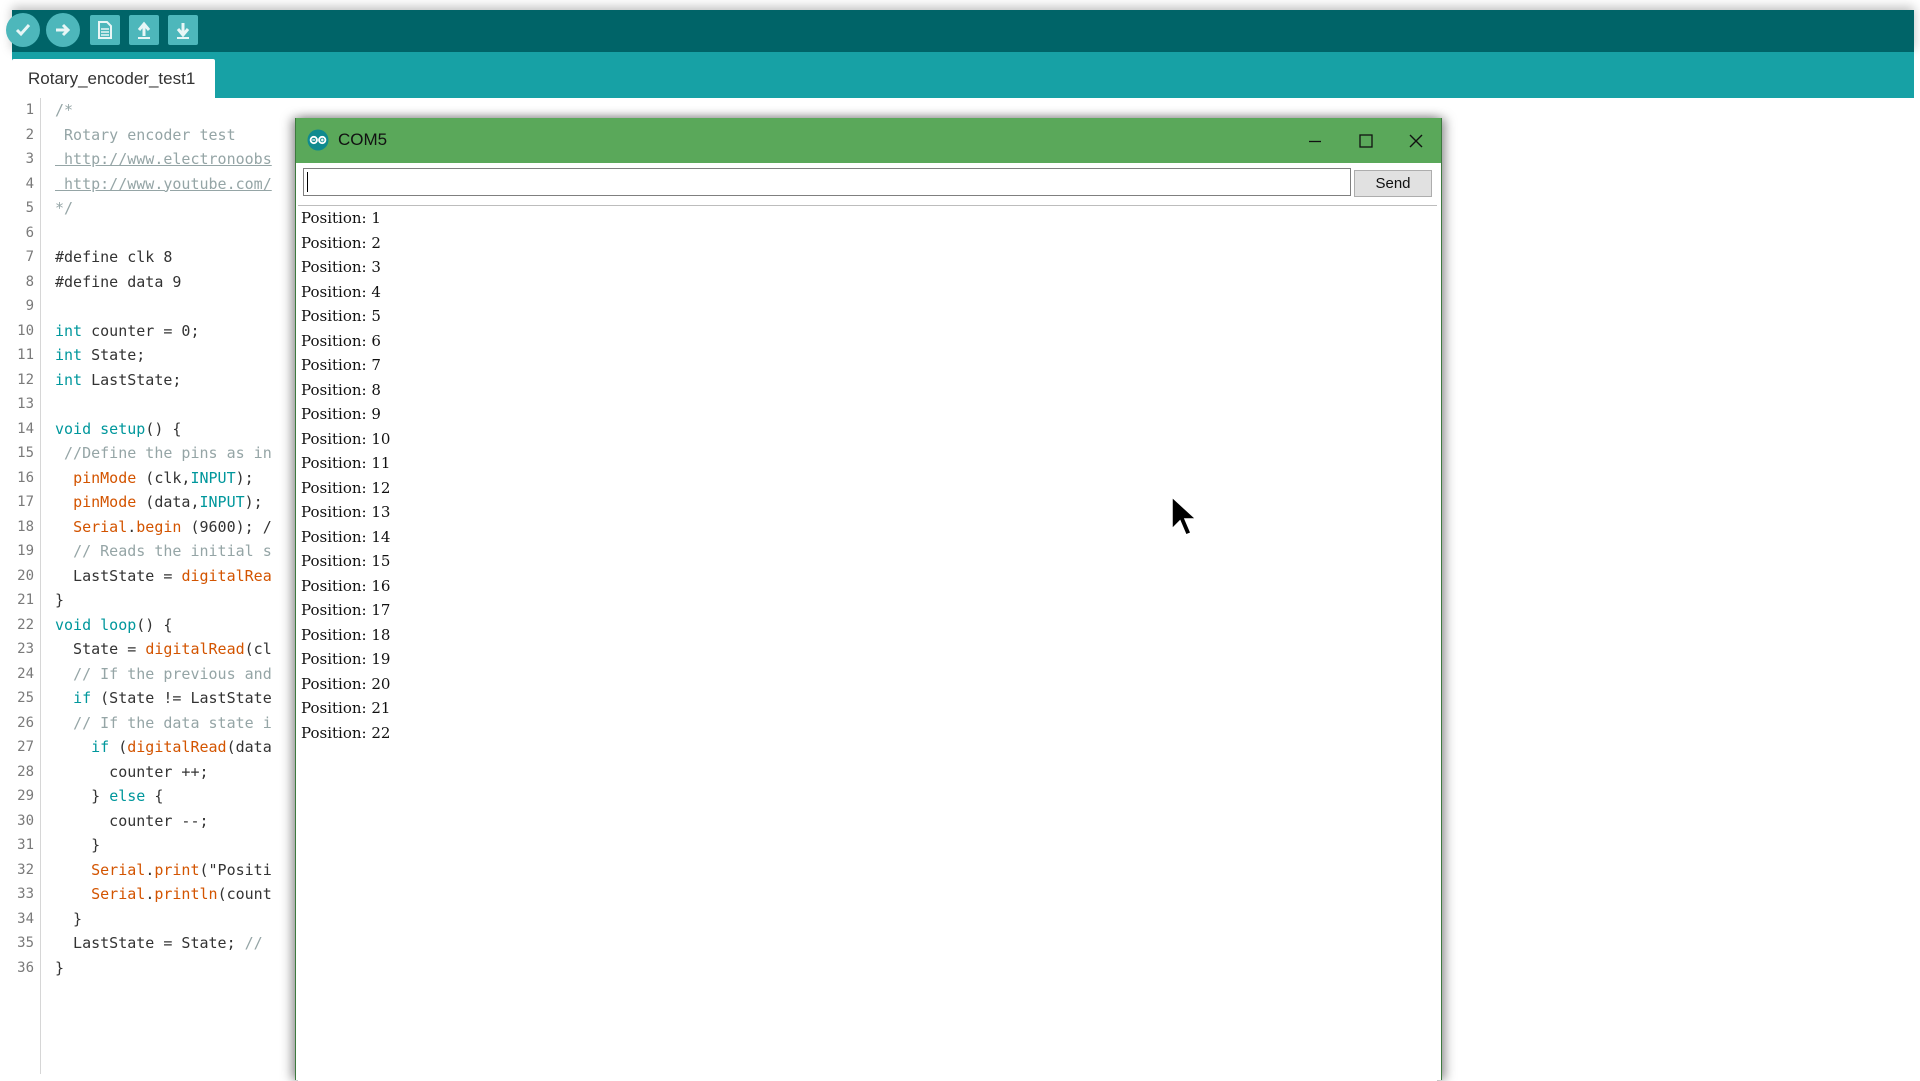 The height and width of the screenshot is (1081, 1920). I want to click on line-number: 16, so click(25, 477).